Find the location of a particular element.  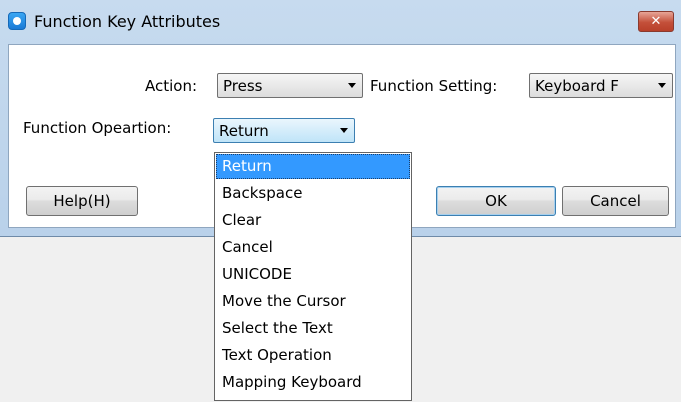

dropdown-option-unicode: UNICODE is located at coordinates (313, 274).